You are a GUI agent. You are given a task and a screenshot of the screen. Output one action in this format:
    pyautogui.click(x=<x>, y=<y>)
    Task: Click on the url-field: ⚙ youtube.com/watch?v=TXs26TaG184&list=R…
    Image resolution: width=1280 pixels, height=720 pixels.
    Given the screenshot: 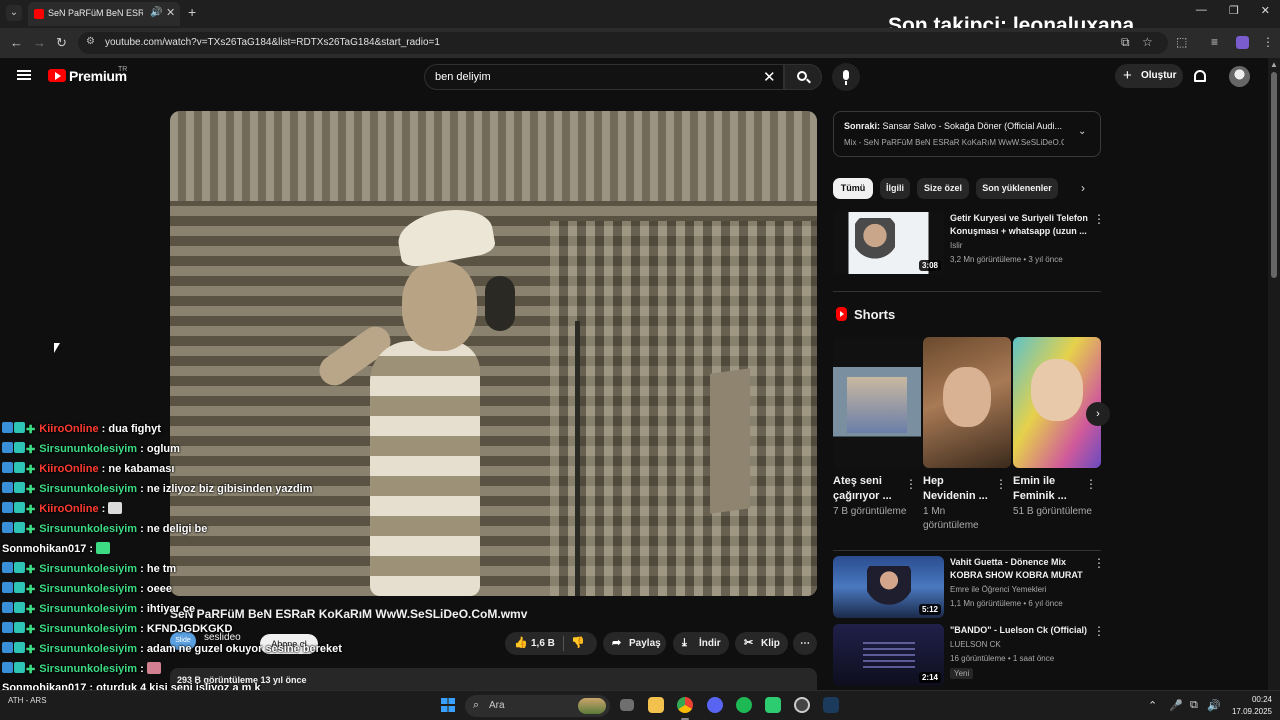 What is the action you would take?
    pyautogui.click(x=623, y=43)
    